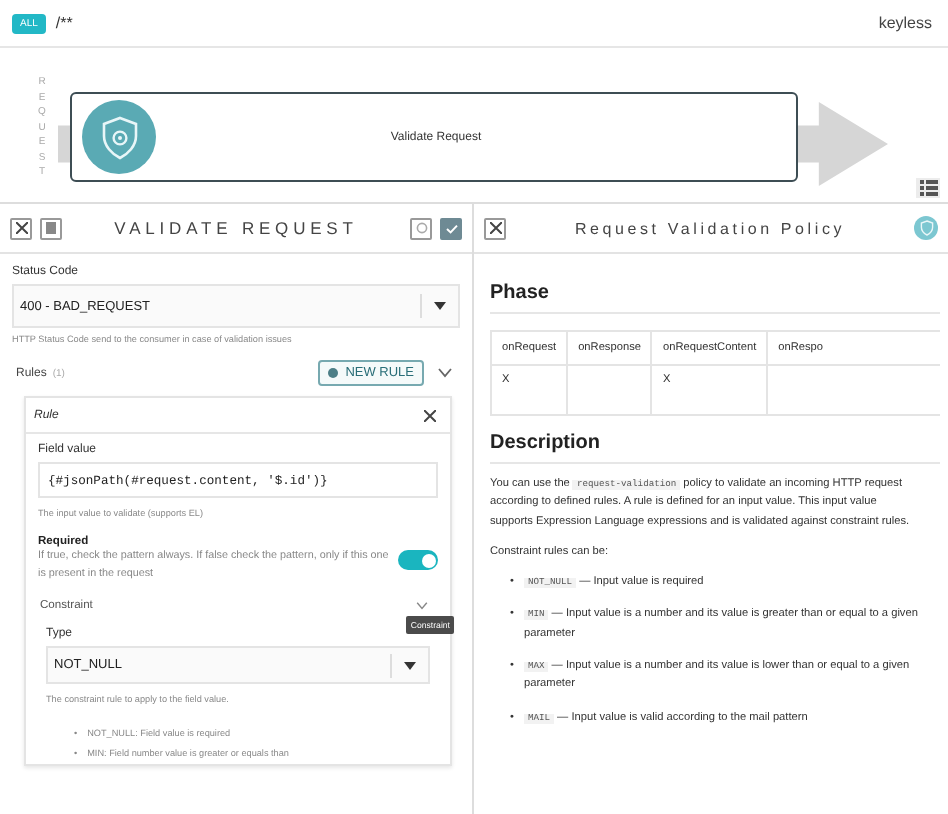 The height and width of the screenshot is (814, 948). What do you see at coordinates (926, 228) in the screenshot?
I see `policy-icon` at bounding box center [926, 228].